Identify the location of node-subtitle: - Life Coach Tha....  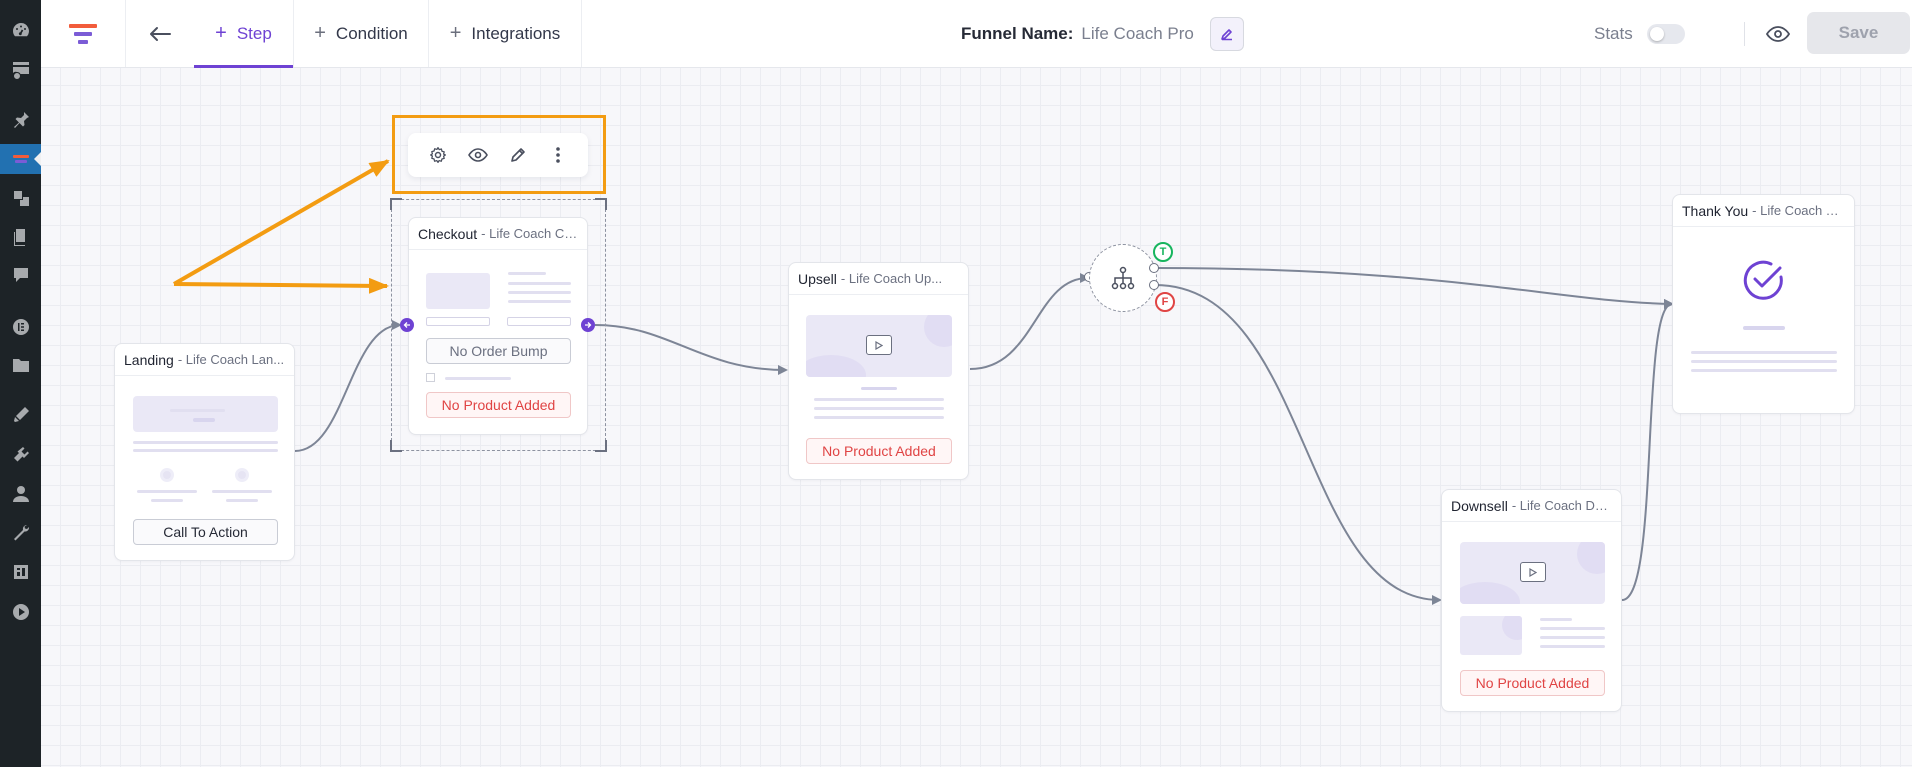
(1798, 210).